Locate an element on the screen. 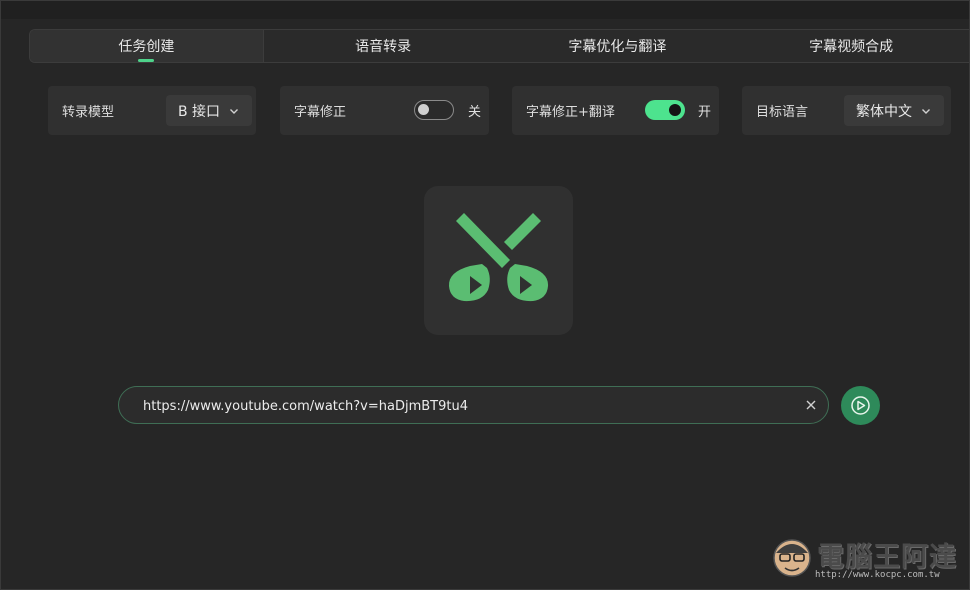 The width and height of the screenshot is (970, 590). title-bar is located at coordinates (485, 10).